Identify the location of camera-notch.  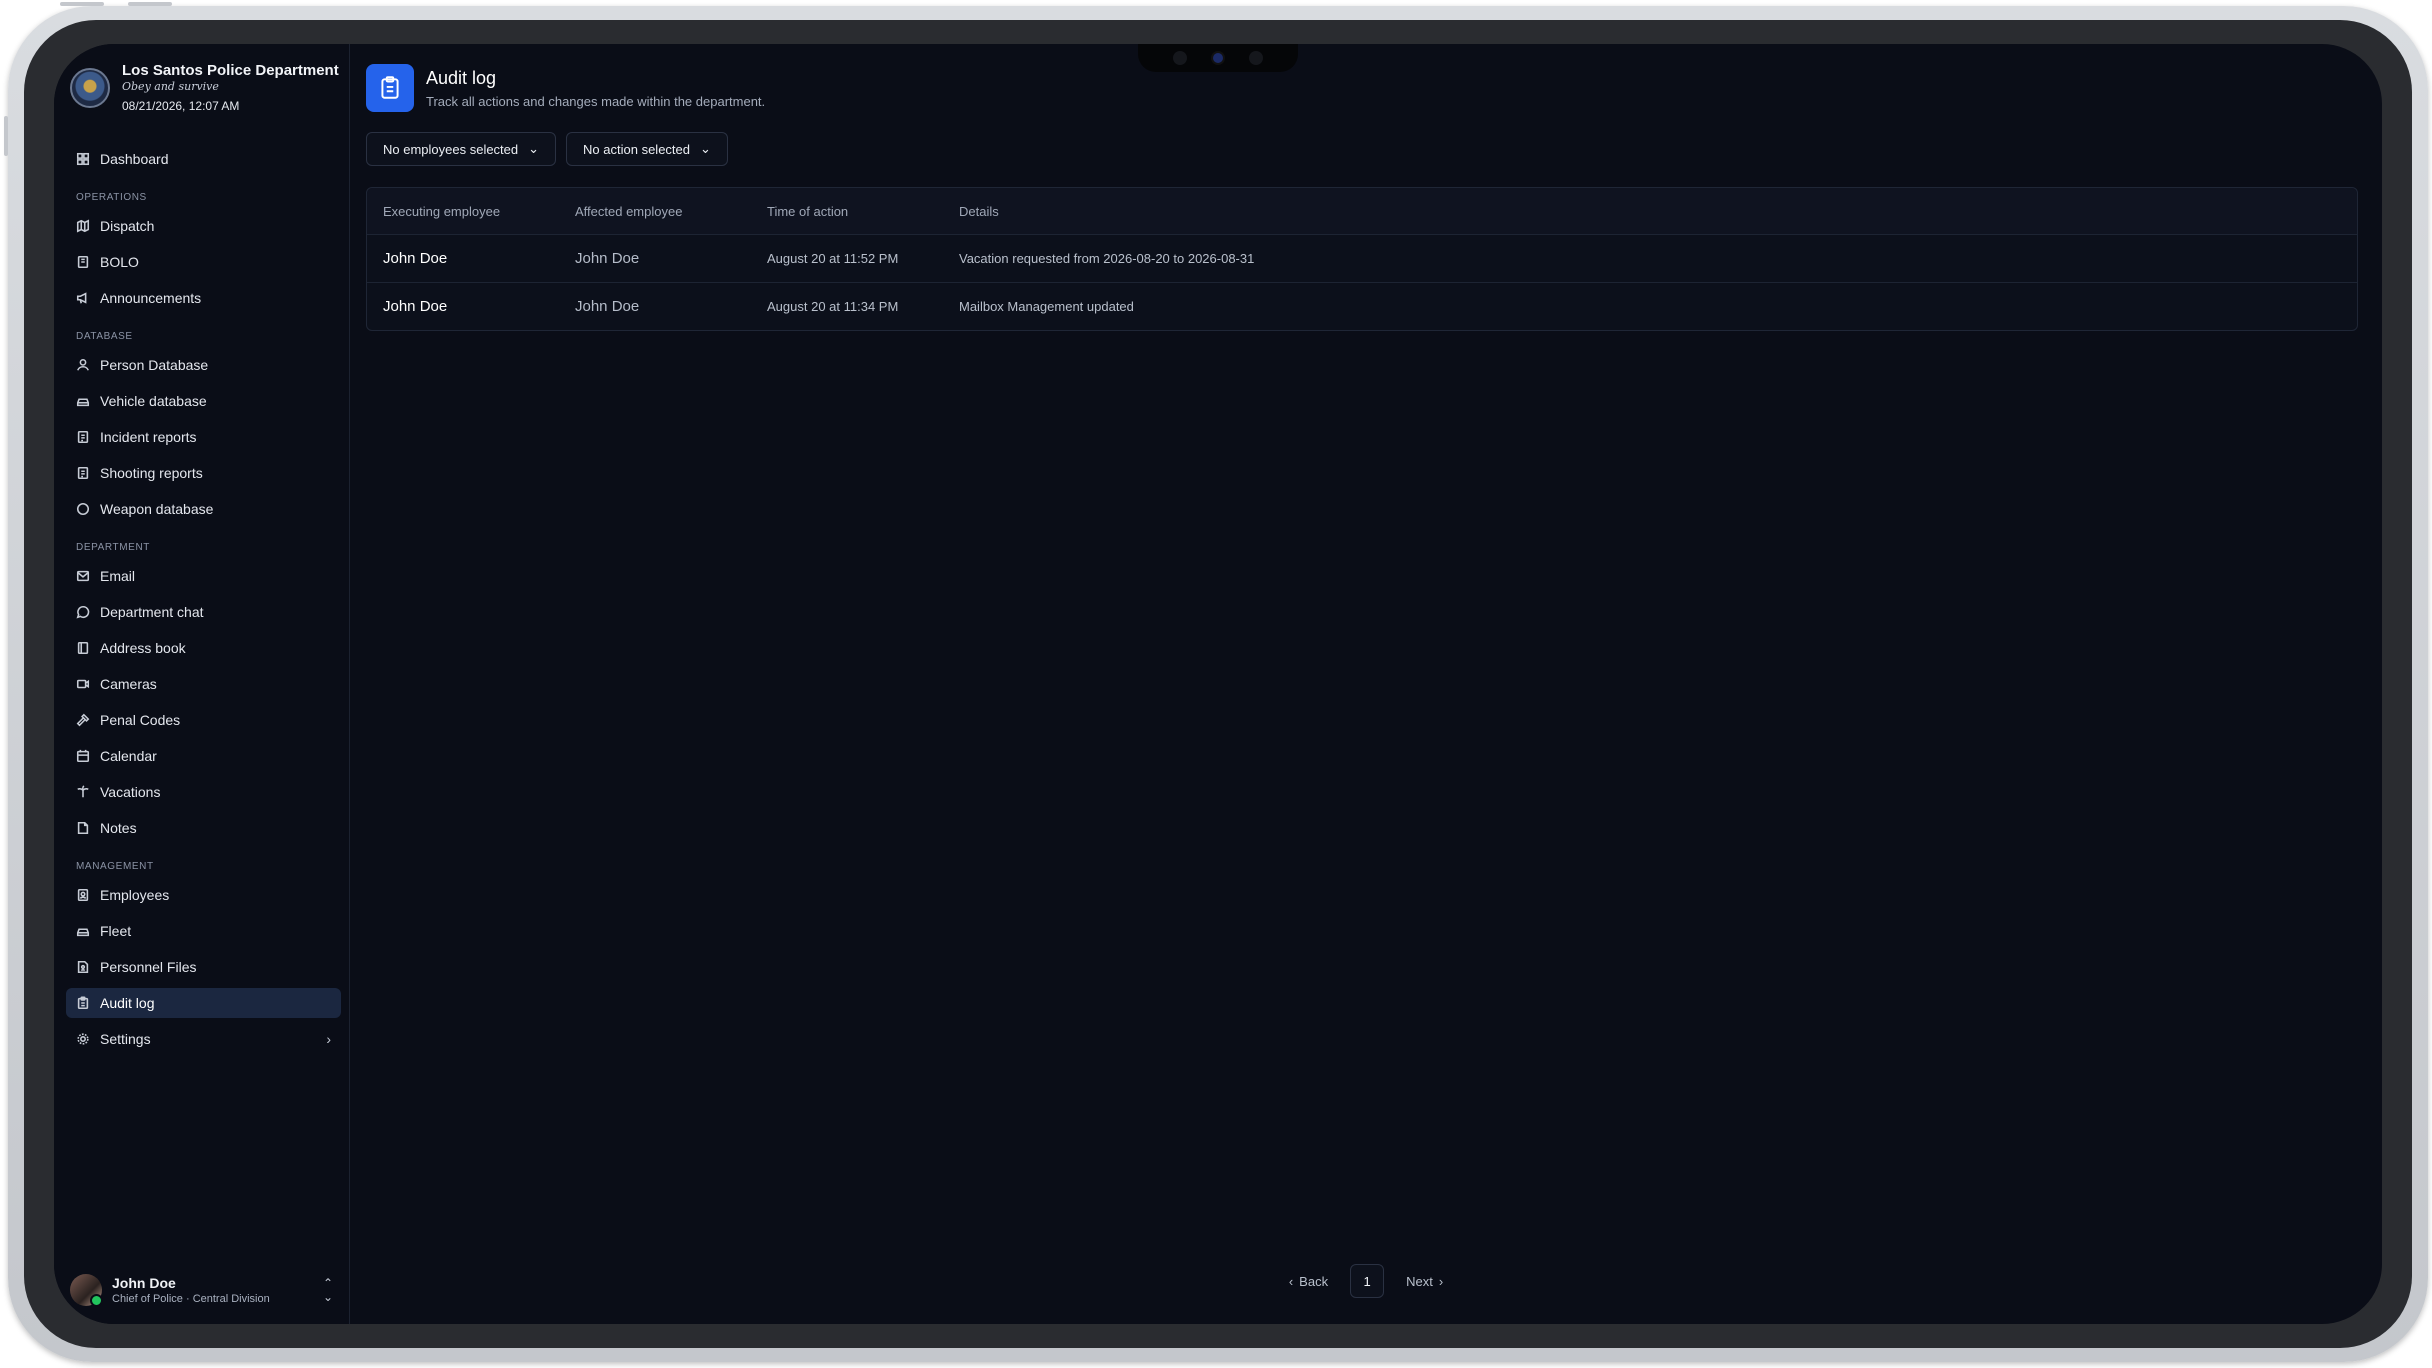
(1218, 58).